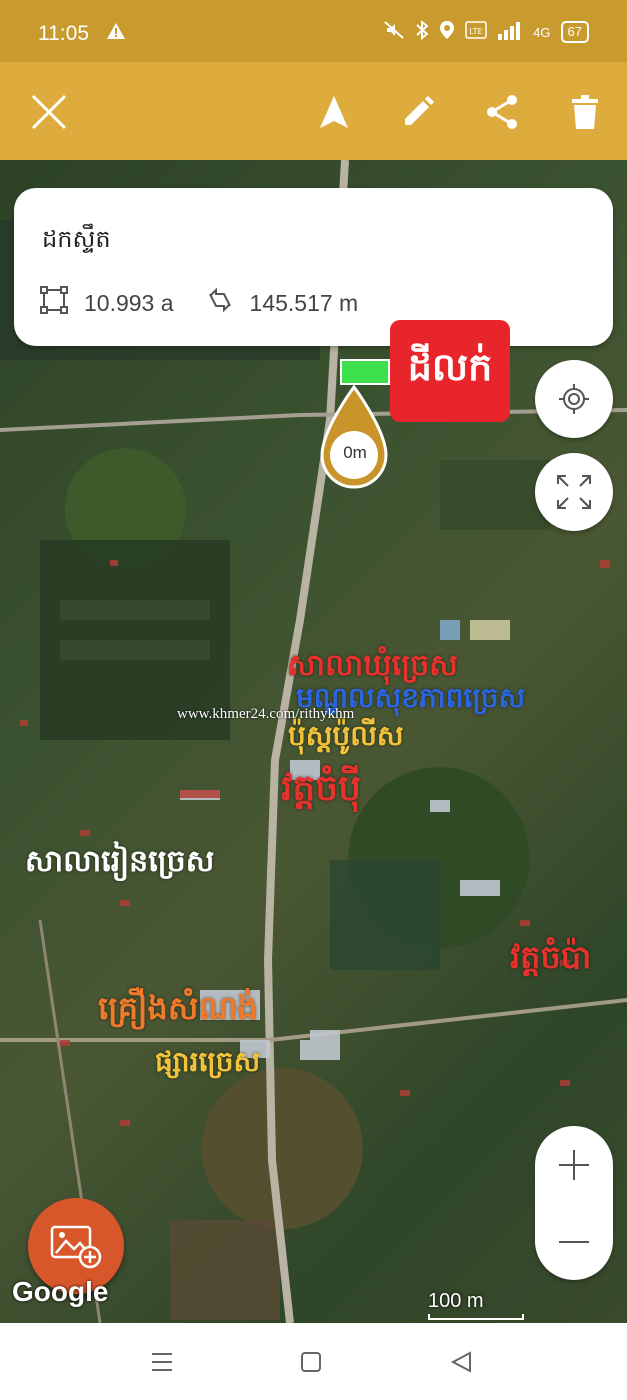  I want to click on close-icon, so click(49, 112).